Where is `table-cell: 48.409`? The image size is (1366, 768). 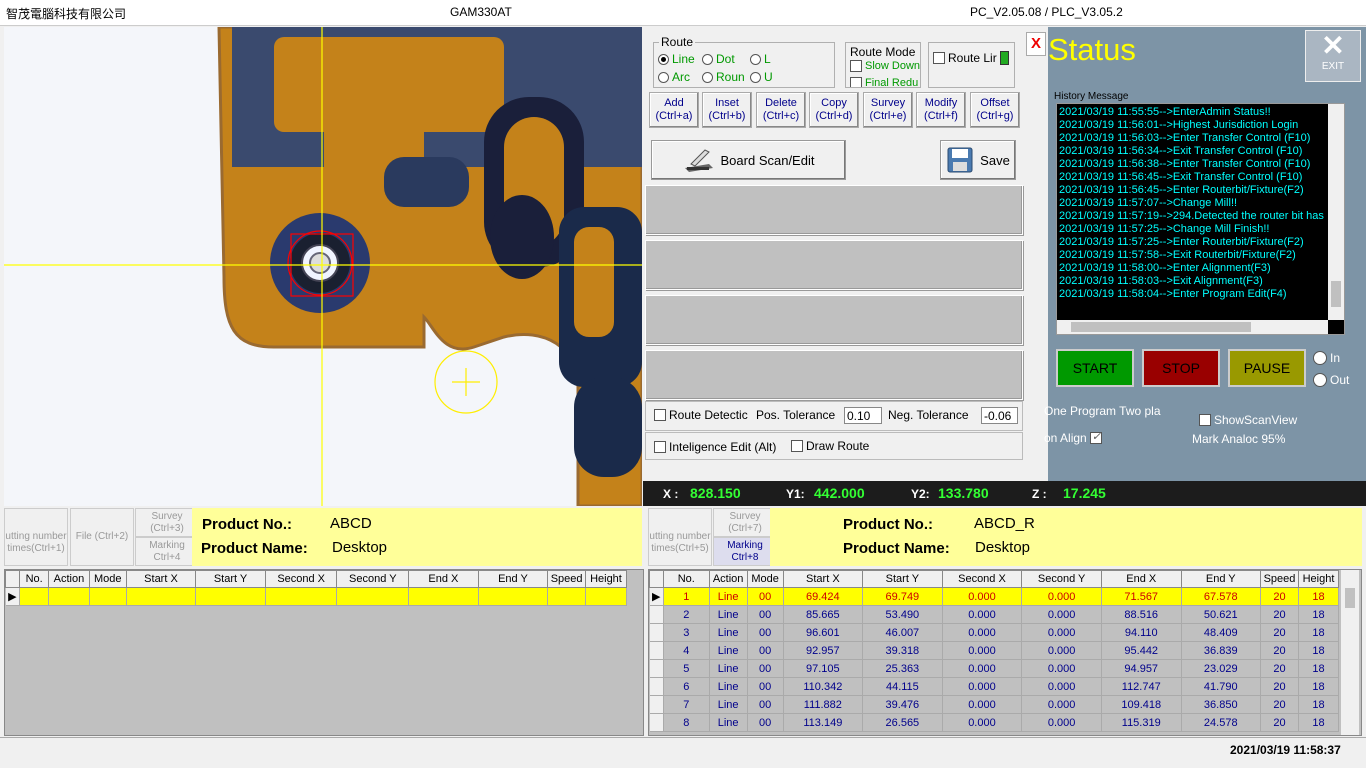 table-cell: 48.409 is located at coordinates (1221, 632).